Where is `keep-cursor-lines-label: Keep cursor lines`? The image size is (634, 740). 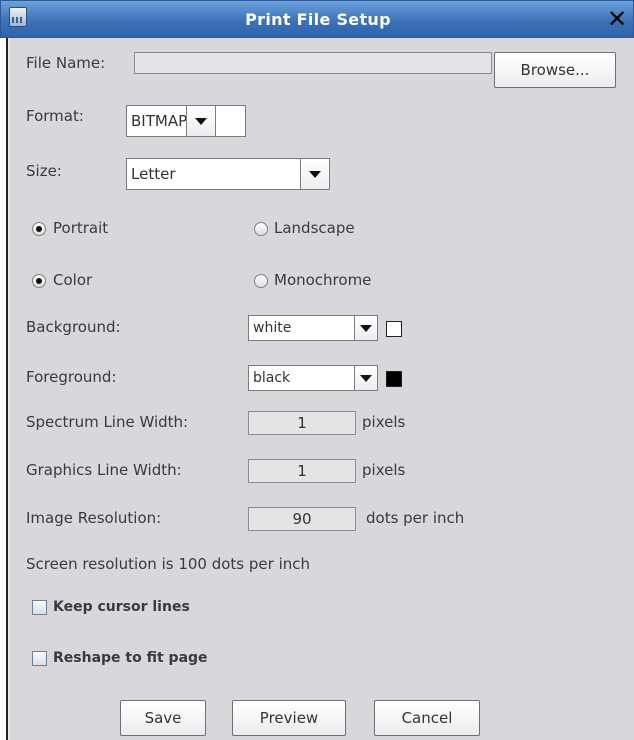 keep-cursor-lines-label: Keep cursor lines is located at coordinates (121, 607).